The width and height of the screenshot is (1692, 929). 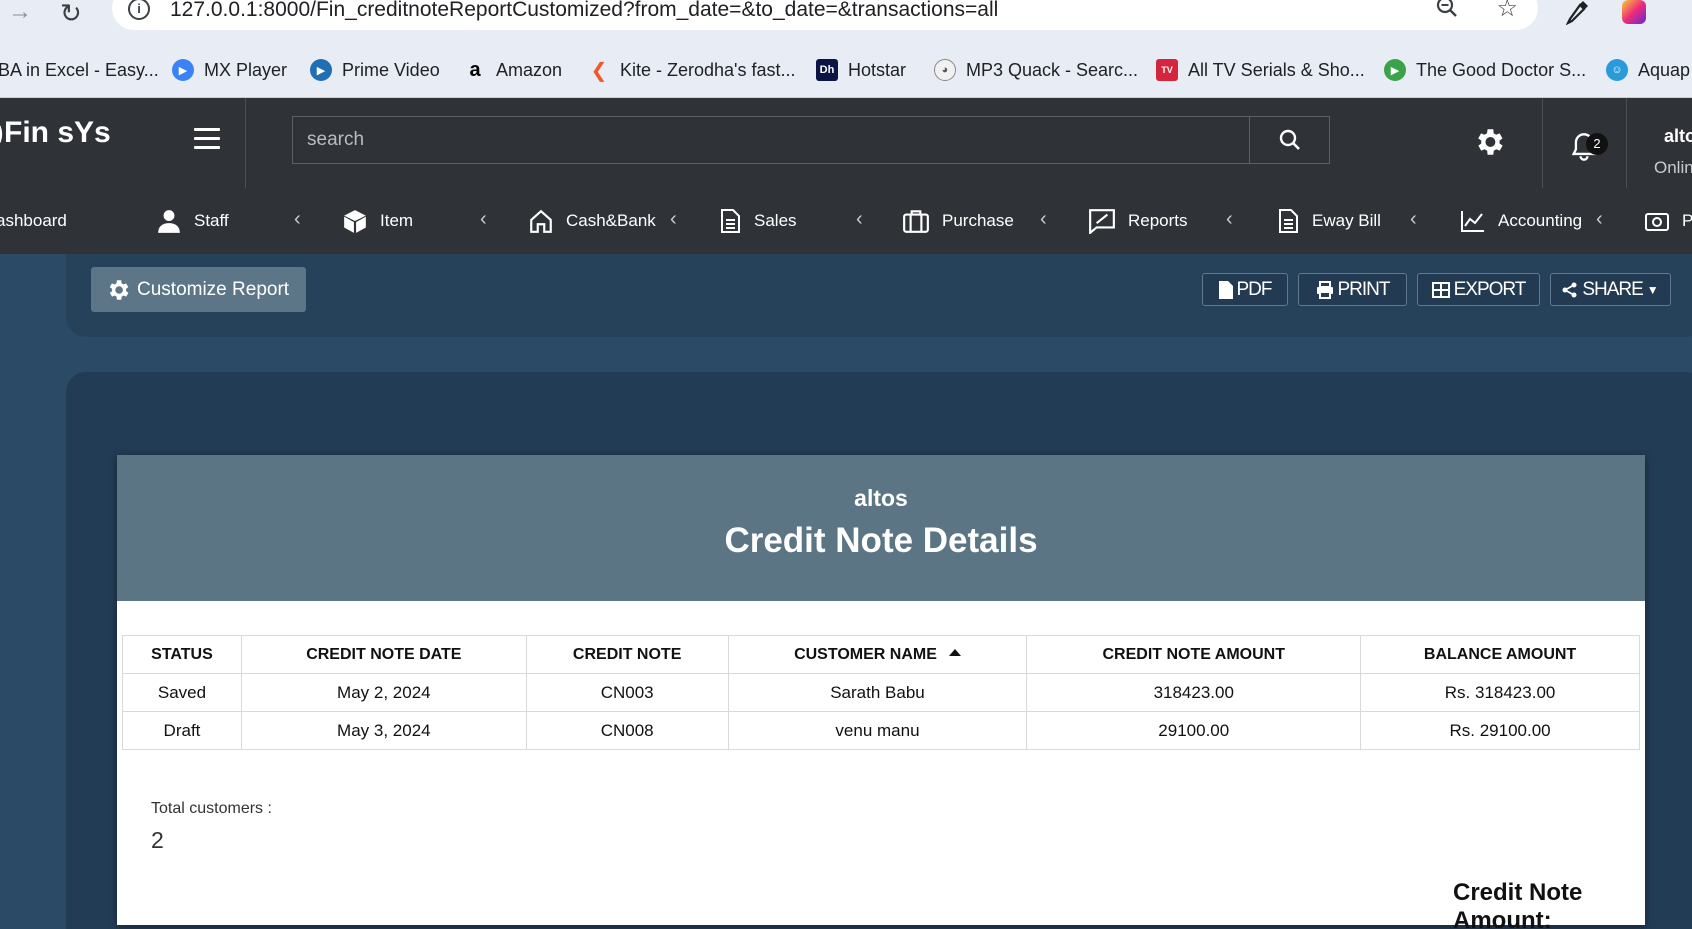 I want to click on total-customers-value: 2, so click(x=157, y=840).